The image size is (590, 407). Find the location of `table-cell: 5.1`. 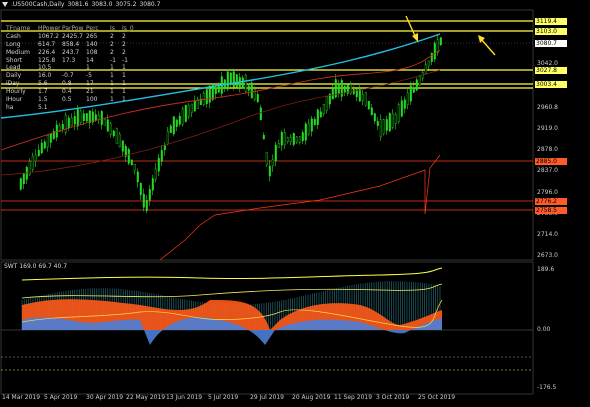

table-cell: 5.1 is located at coordinates (43, 107).